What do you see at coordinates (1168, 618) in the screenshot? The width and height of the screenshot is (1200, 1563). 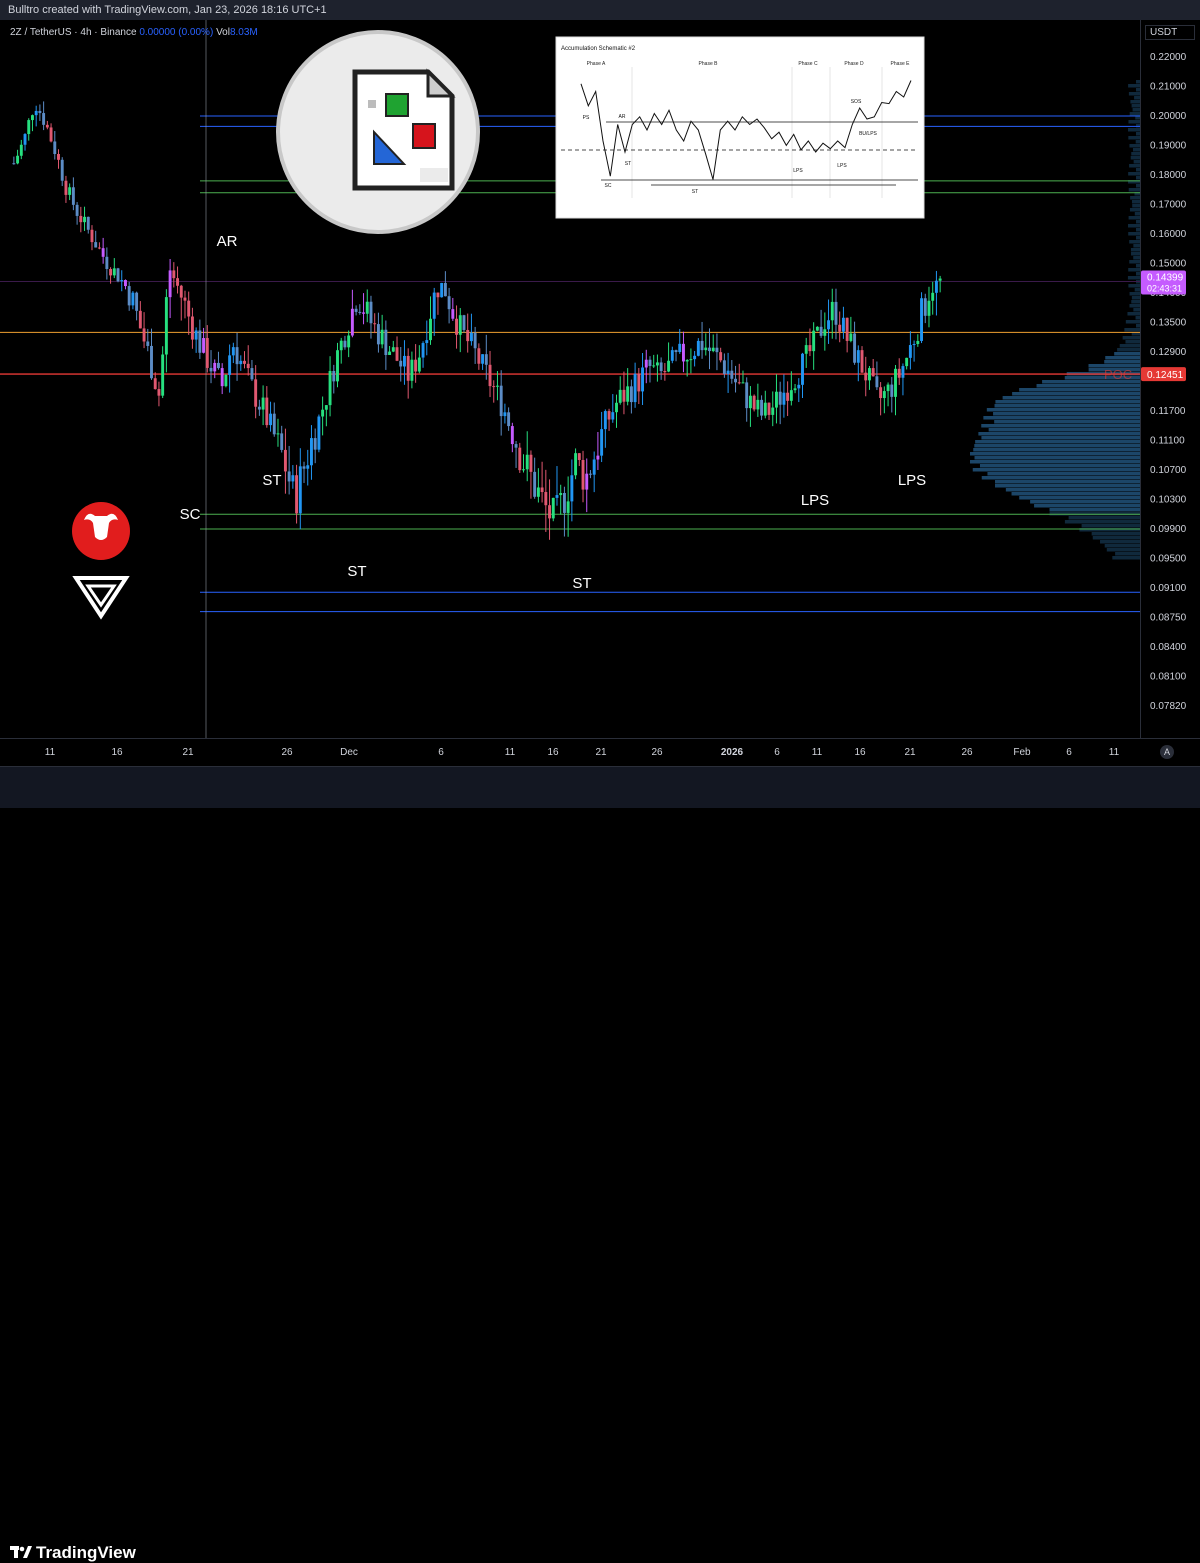 I see `price-tick-label: 0.08750` at bounding box center [1168, 618].